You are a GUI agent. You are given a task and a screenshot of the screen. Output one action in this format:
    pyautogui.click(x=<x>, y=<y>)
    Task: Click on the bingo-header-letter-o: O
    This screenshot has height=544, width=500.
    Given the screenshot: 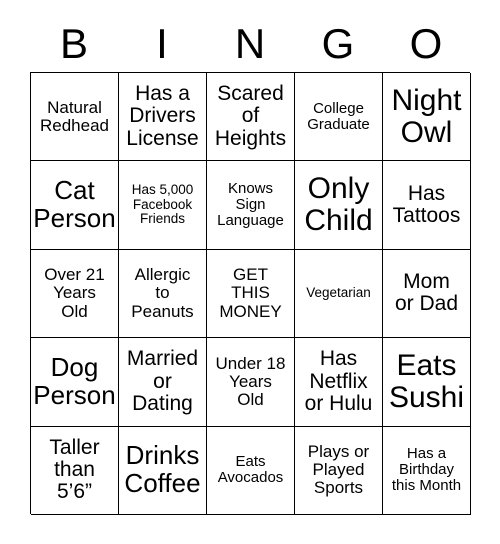 What is the action you would take?
    pyautogui.click(x=426, y=43)
    